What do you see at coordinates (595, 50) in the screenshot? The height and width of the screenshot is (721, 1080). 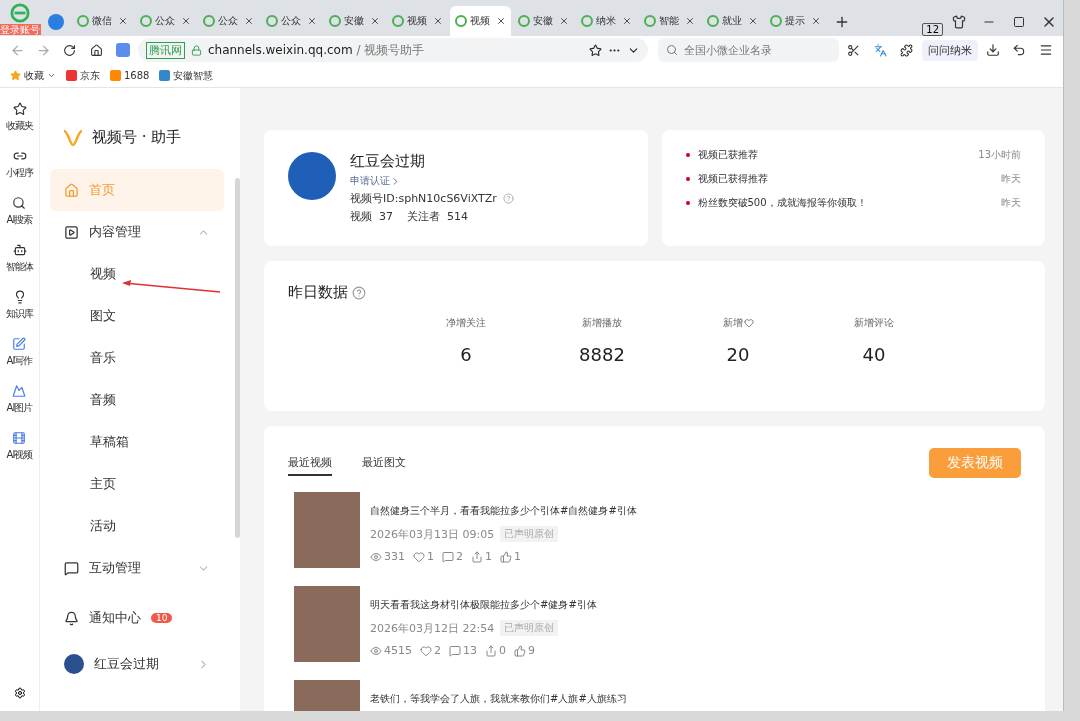 I see `star-icon` at bounding box center [595, 50].